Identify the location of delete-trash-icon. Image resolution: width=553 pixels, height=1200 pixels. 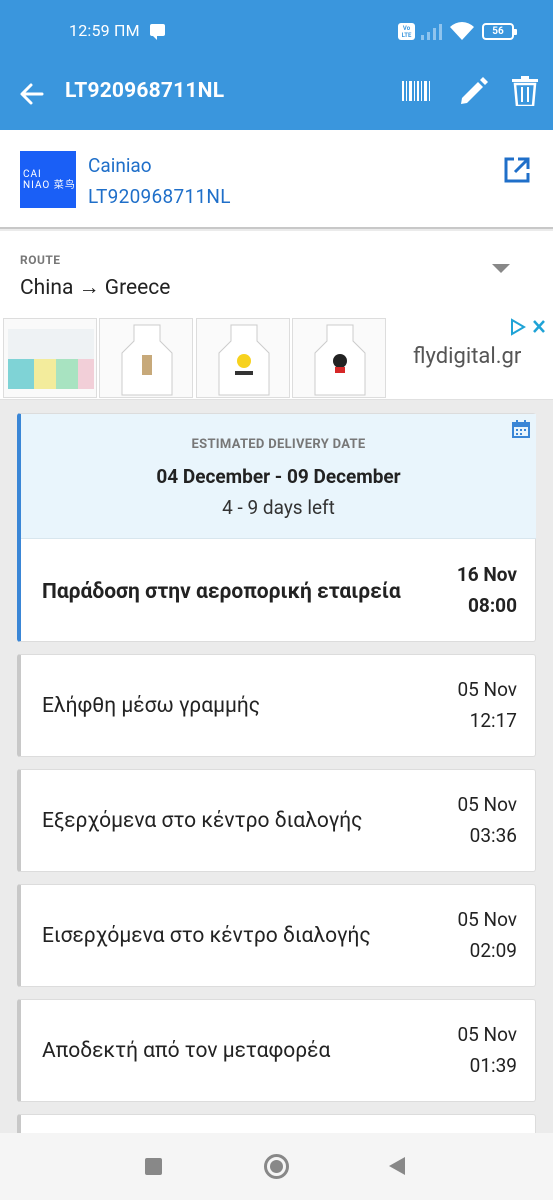
(525, 91).